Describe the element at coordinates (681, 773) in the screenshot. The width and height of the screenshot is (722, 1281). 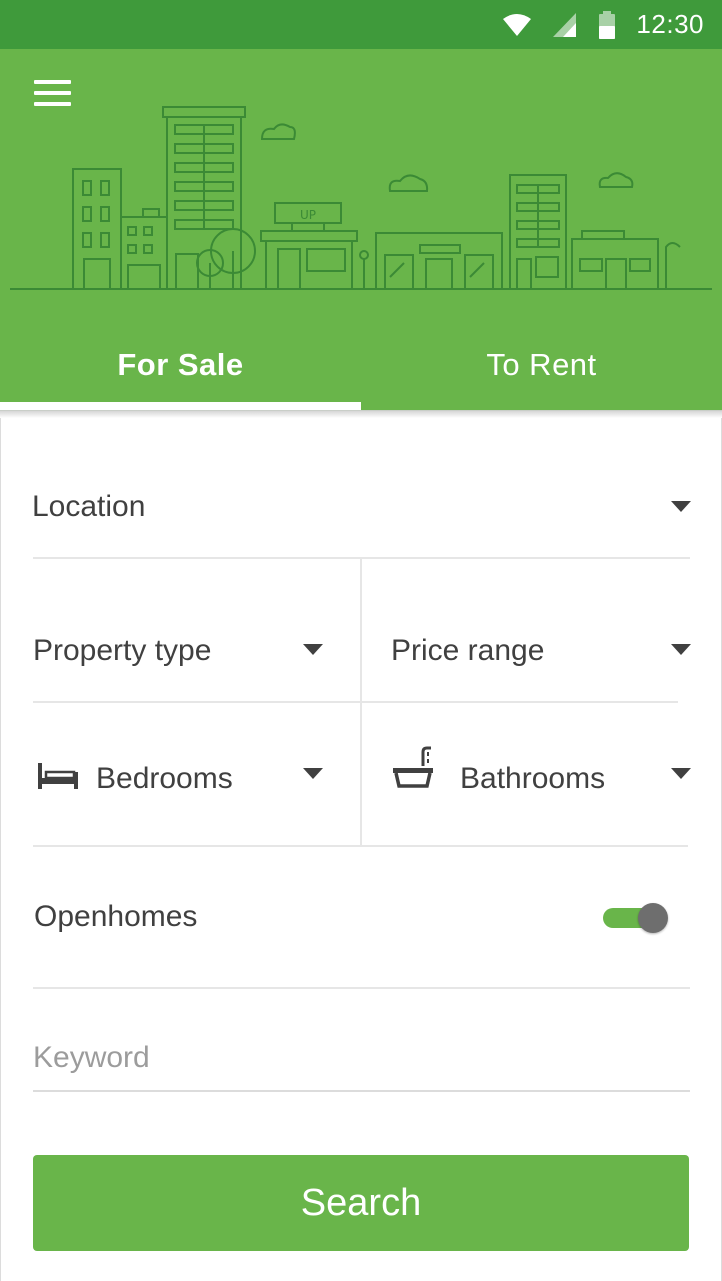
I see `bathrooms-chevron-down-icon` at that location.